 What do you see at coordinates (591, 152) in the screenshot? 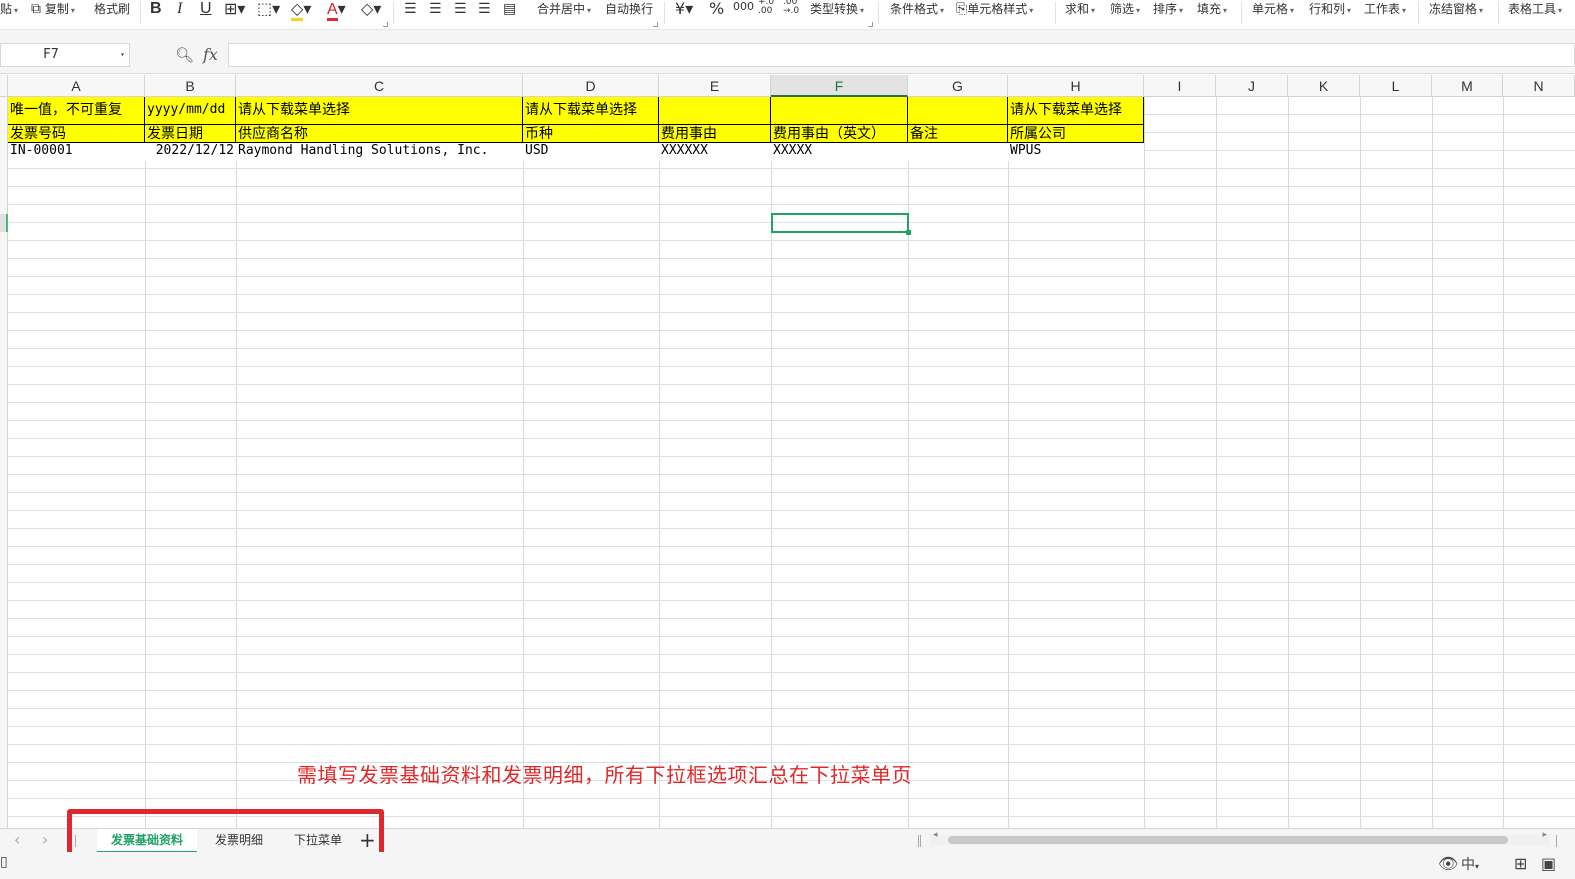
I see `cell-d3: USD` at bounding box center [591, 152].